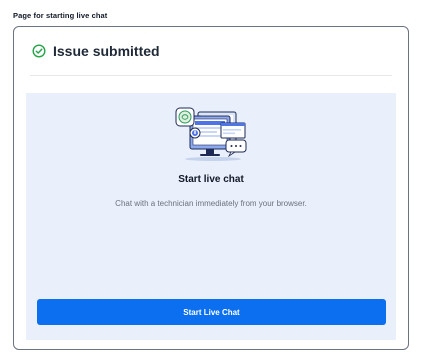 The width and height of the screenshot is (424, 360). I want to click on live-chat-illustration, so click(211, 133).